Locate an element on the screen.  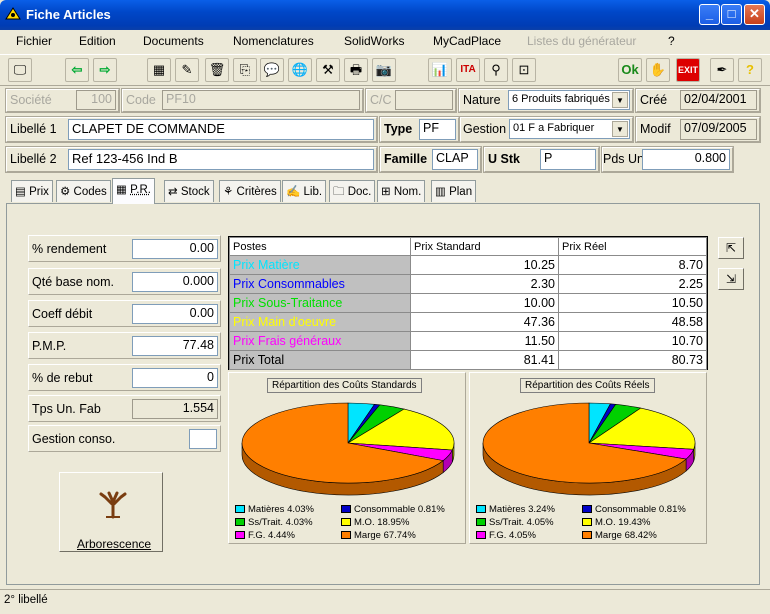
table-row: Prix Sous-Traitance 10.00 10.50 is located at coordinates (468, 303).